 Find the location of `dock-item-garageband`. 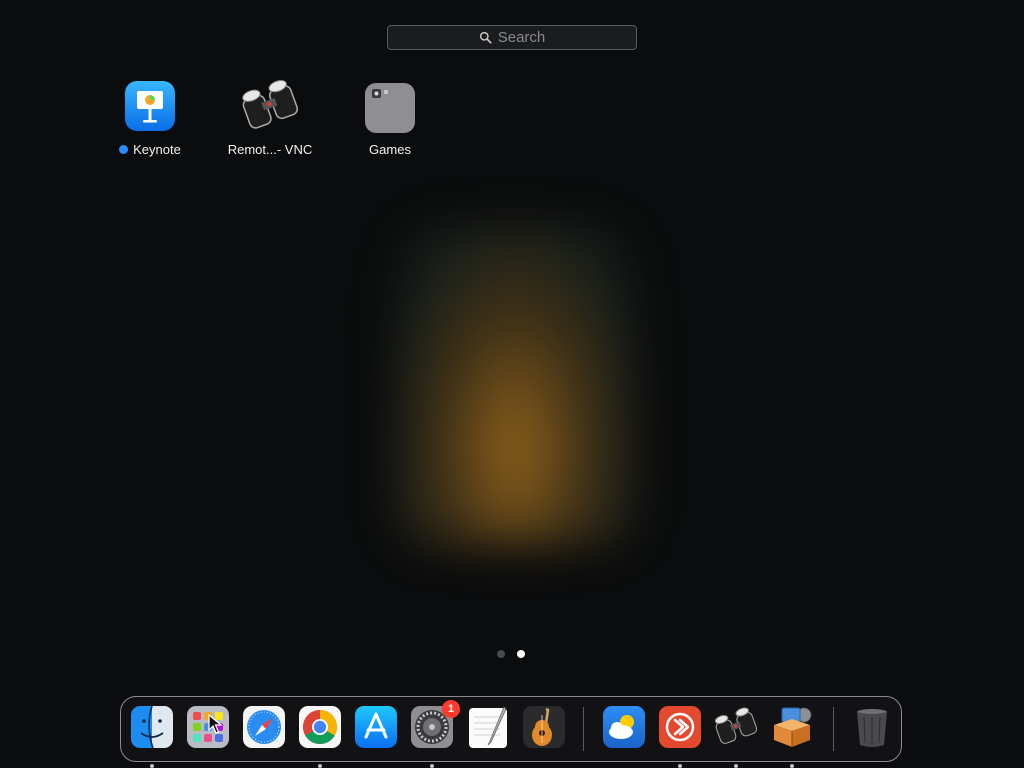

dock-item-garageband is located at coordinates (544, 727).